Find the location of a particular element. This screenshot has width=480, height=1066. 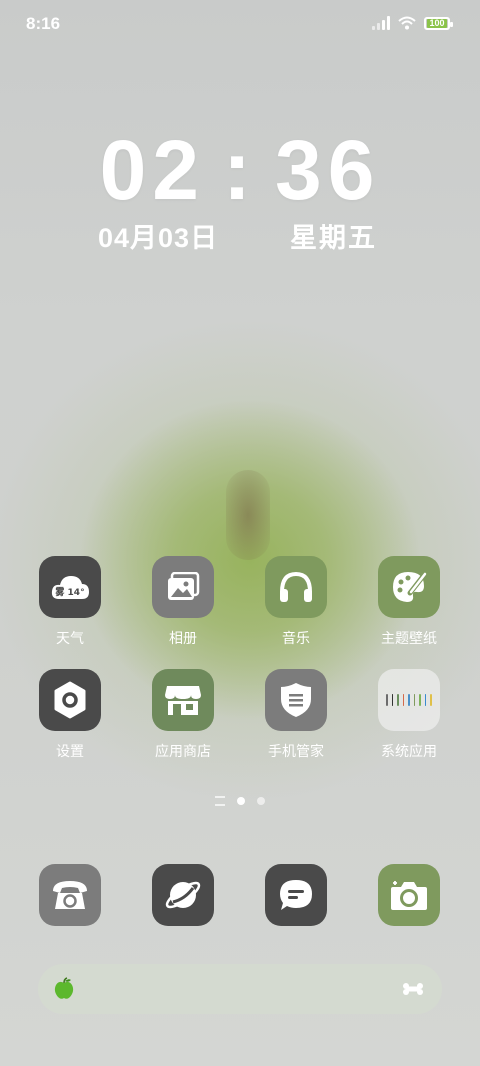

headphones-icon is located at coordinates (296, 587).